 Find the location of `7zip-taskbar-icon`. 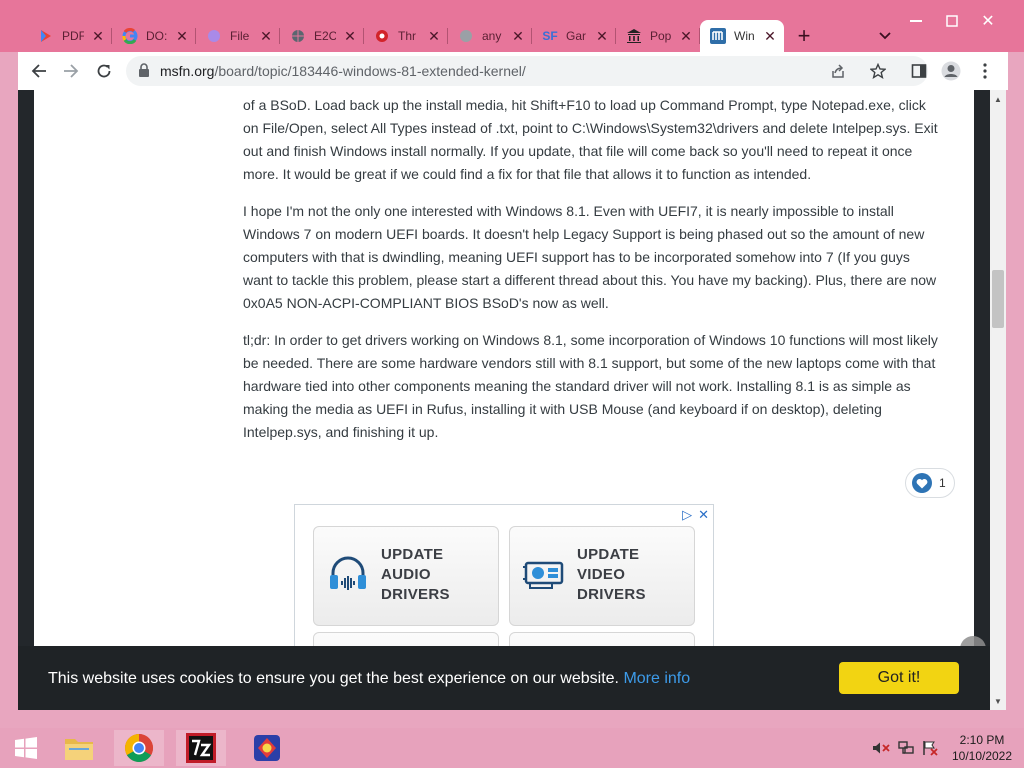

7zip-taskbar-icon is located at coordinates (201, 748).